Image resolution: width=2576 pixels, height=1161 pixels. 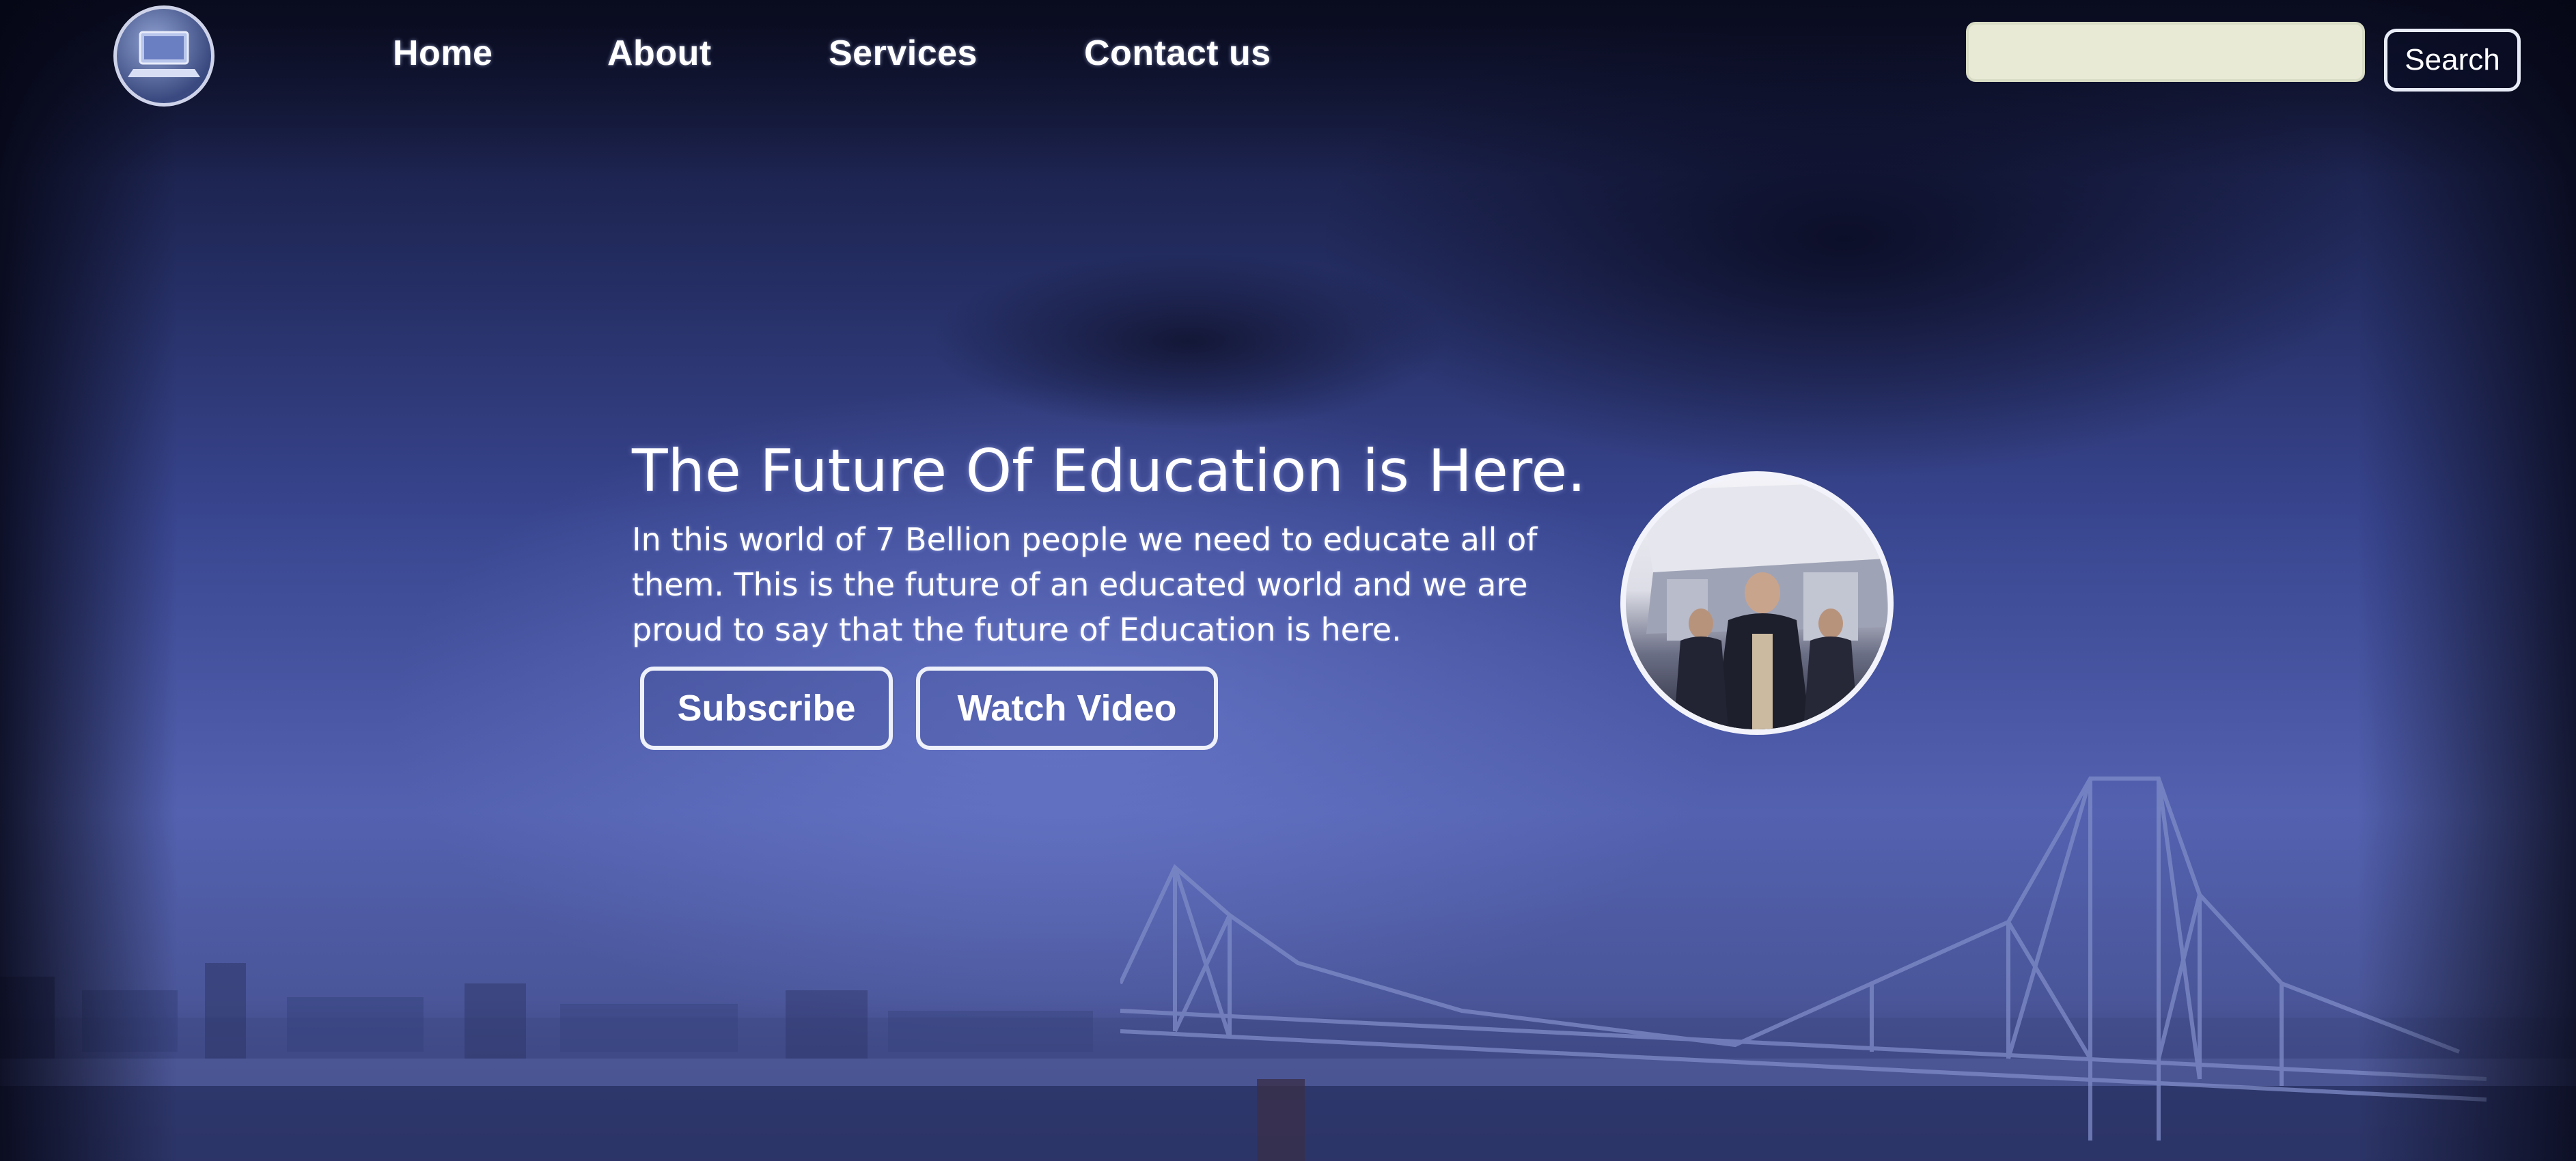 I want to click on nav-home-link: Home, so click(x=443, y=53).